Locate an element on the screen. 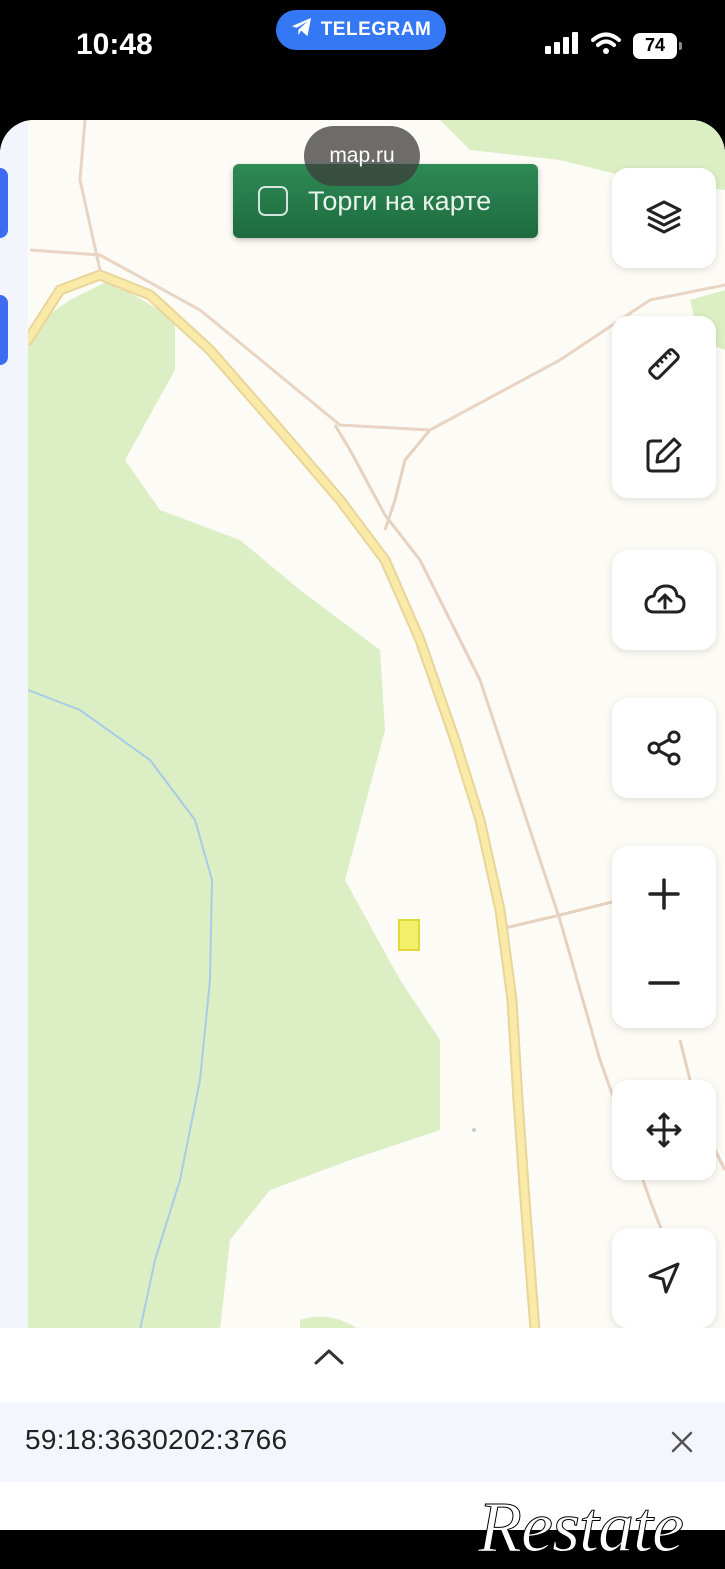 This screenshot has height=1569, width=725. zoom-in-button is located at coordinates (664, 894).